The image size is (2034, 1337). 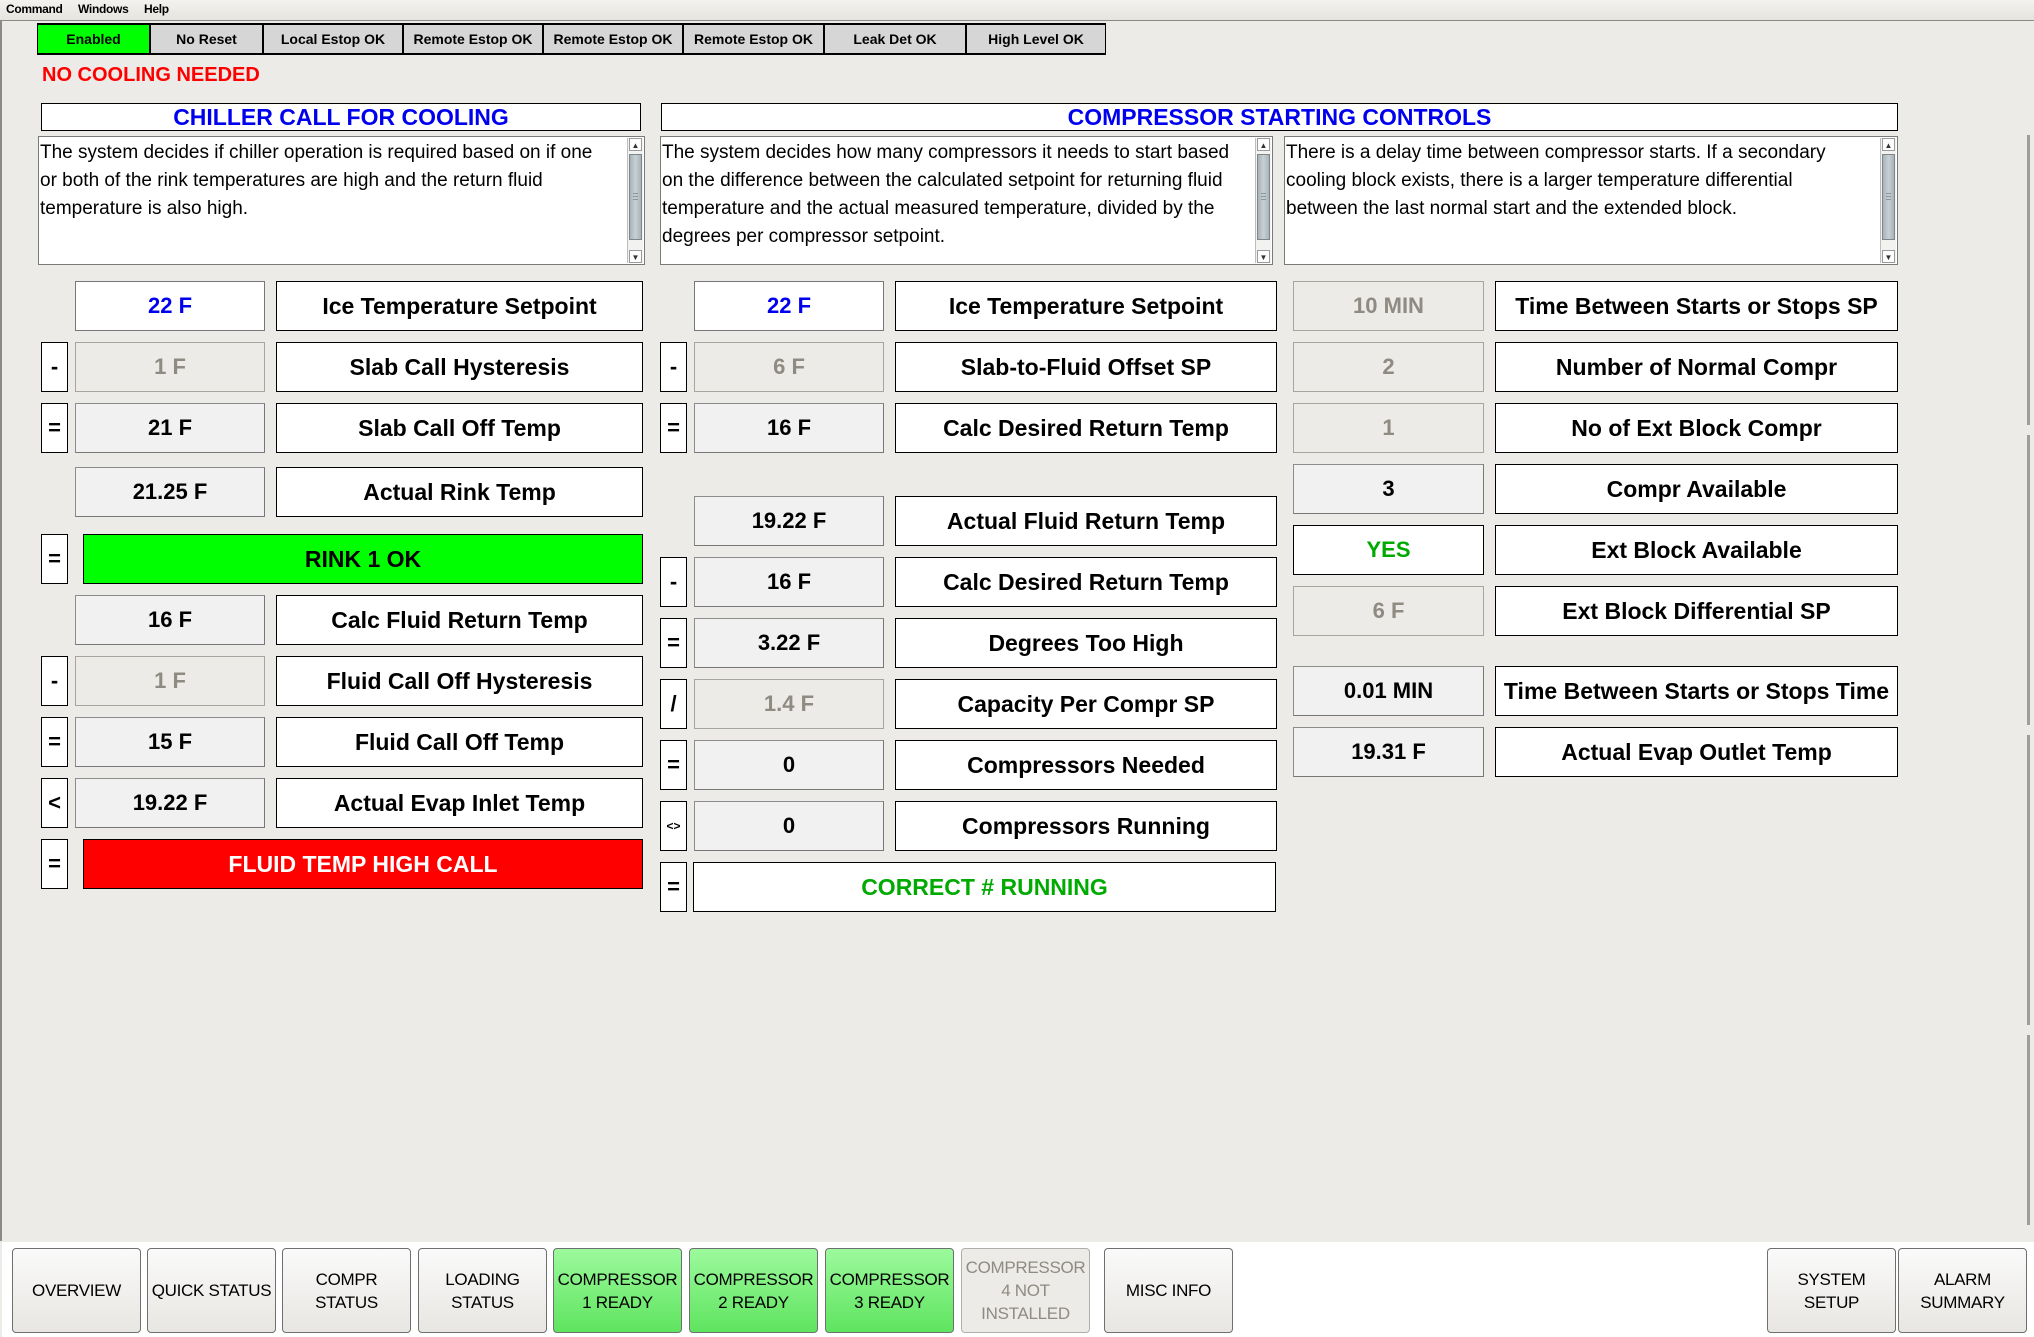 I want to click on no-of-ext-block-compr-value: 1, so click(x=1388, y=428).